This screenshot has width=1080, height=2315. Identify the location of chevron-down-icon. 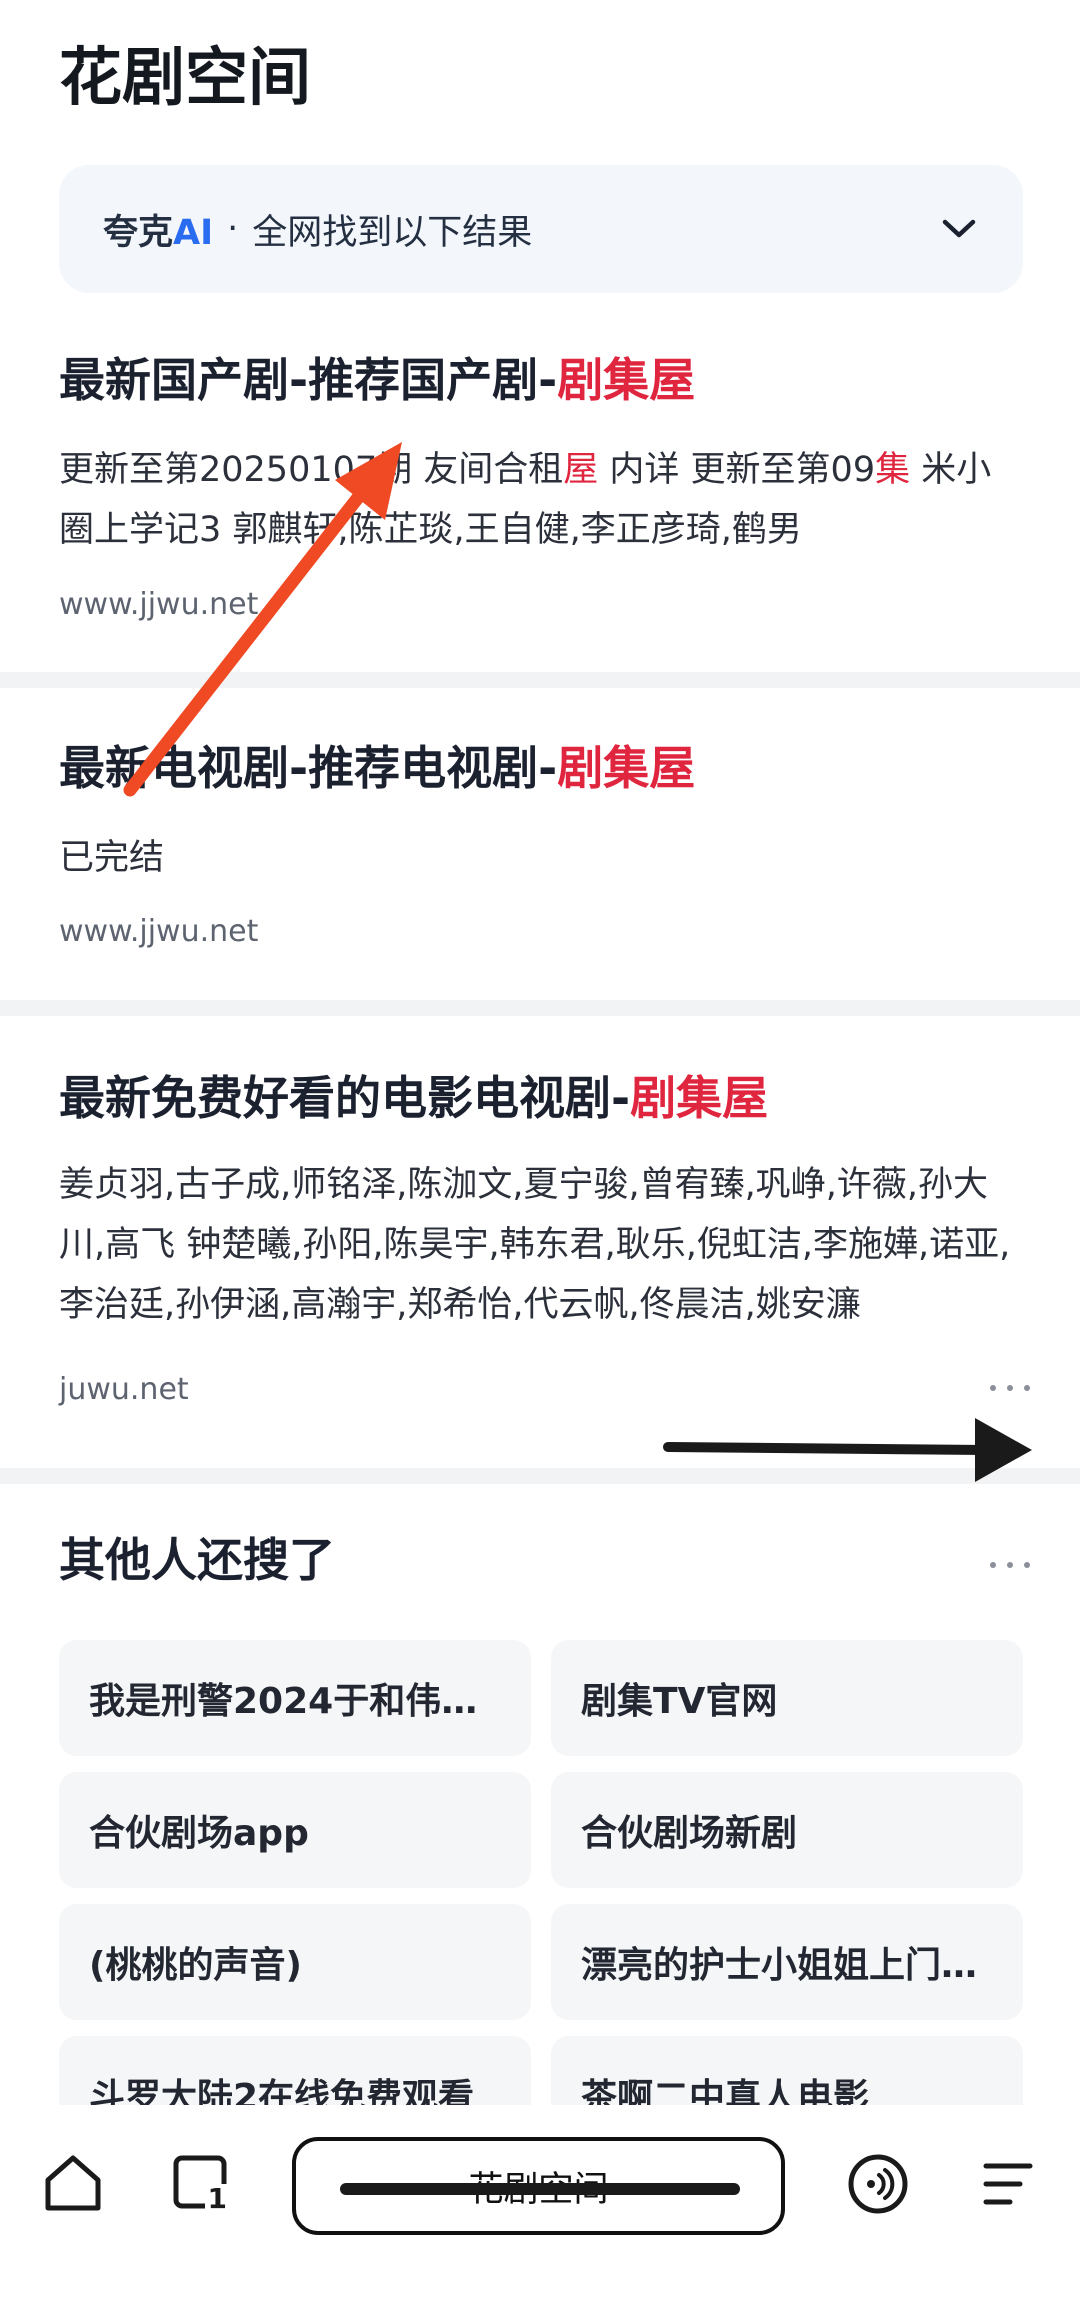
(959, 229).